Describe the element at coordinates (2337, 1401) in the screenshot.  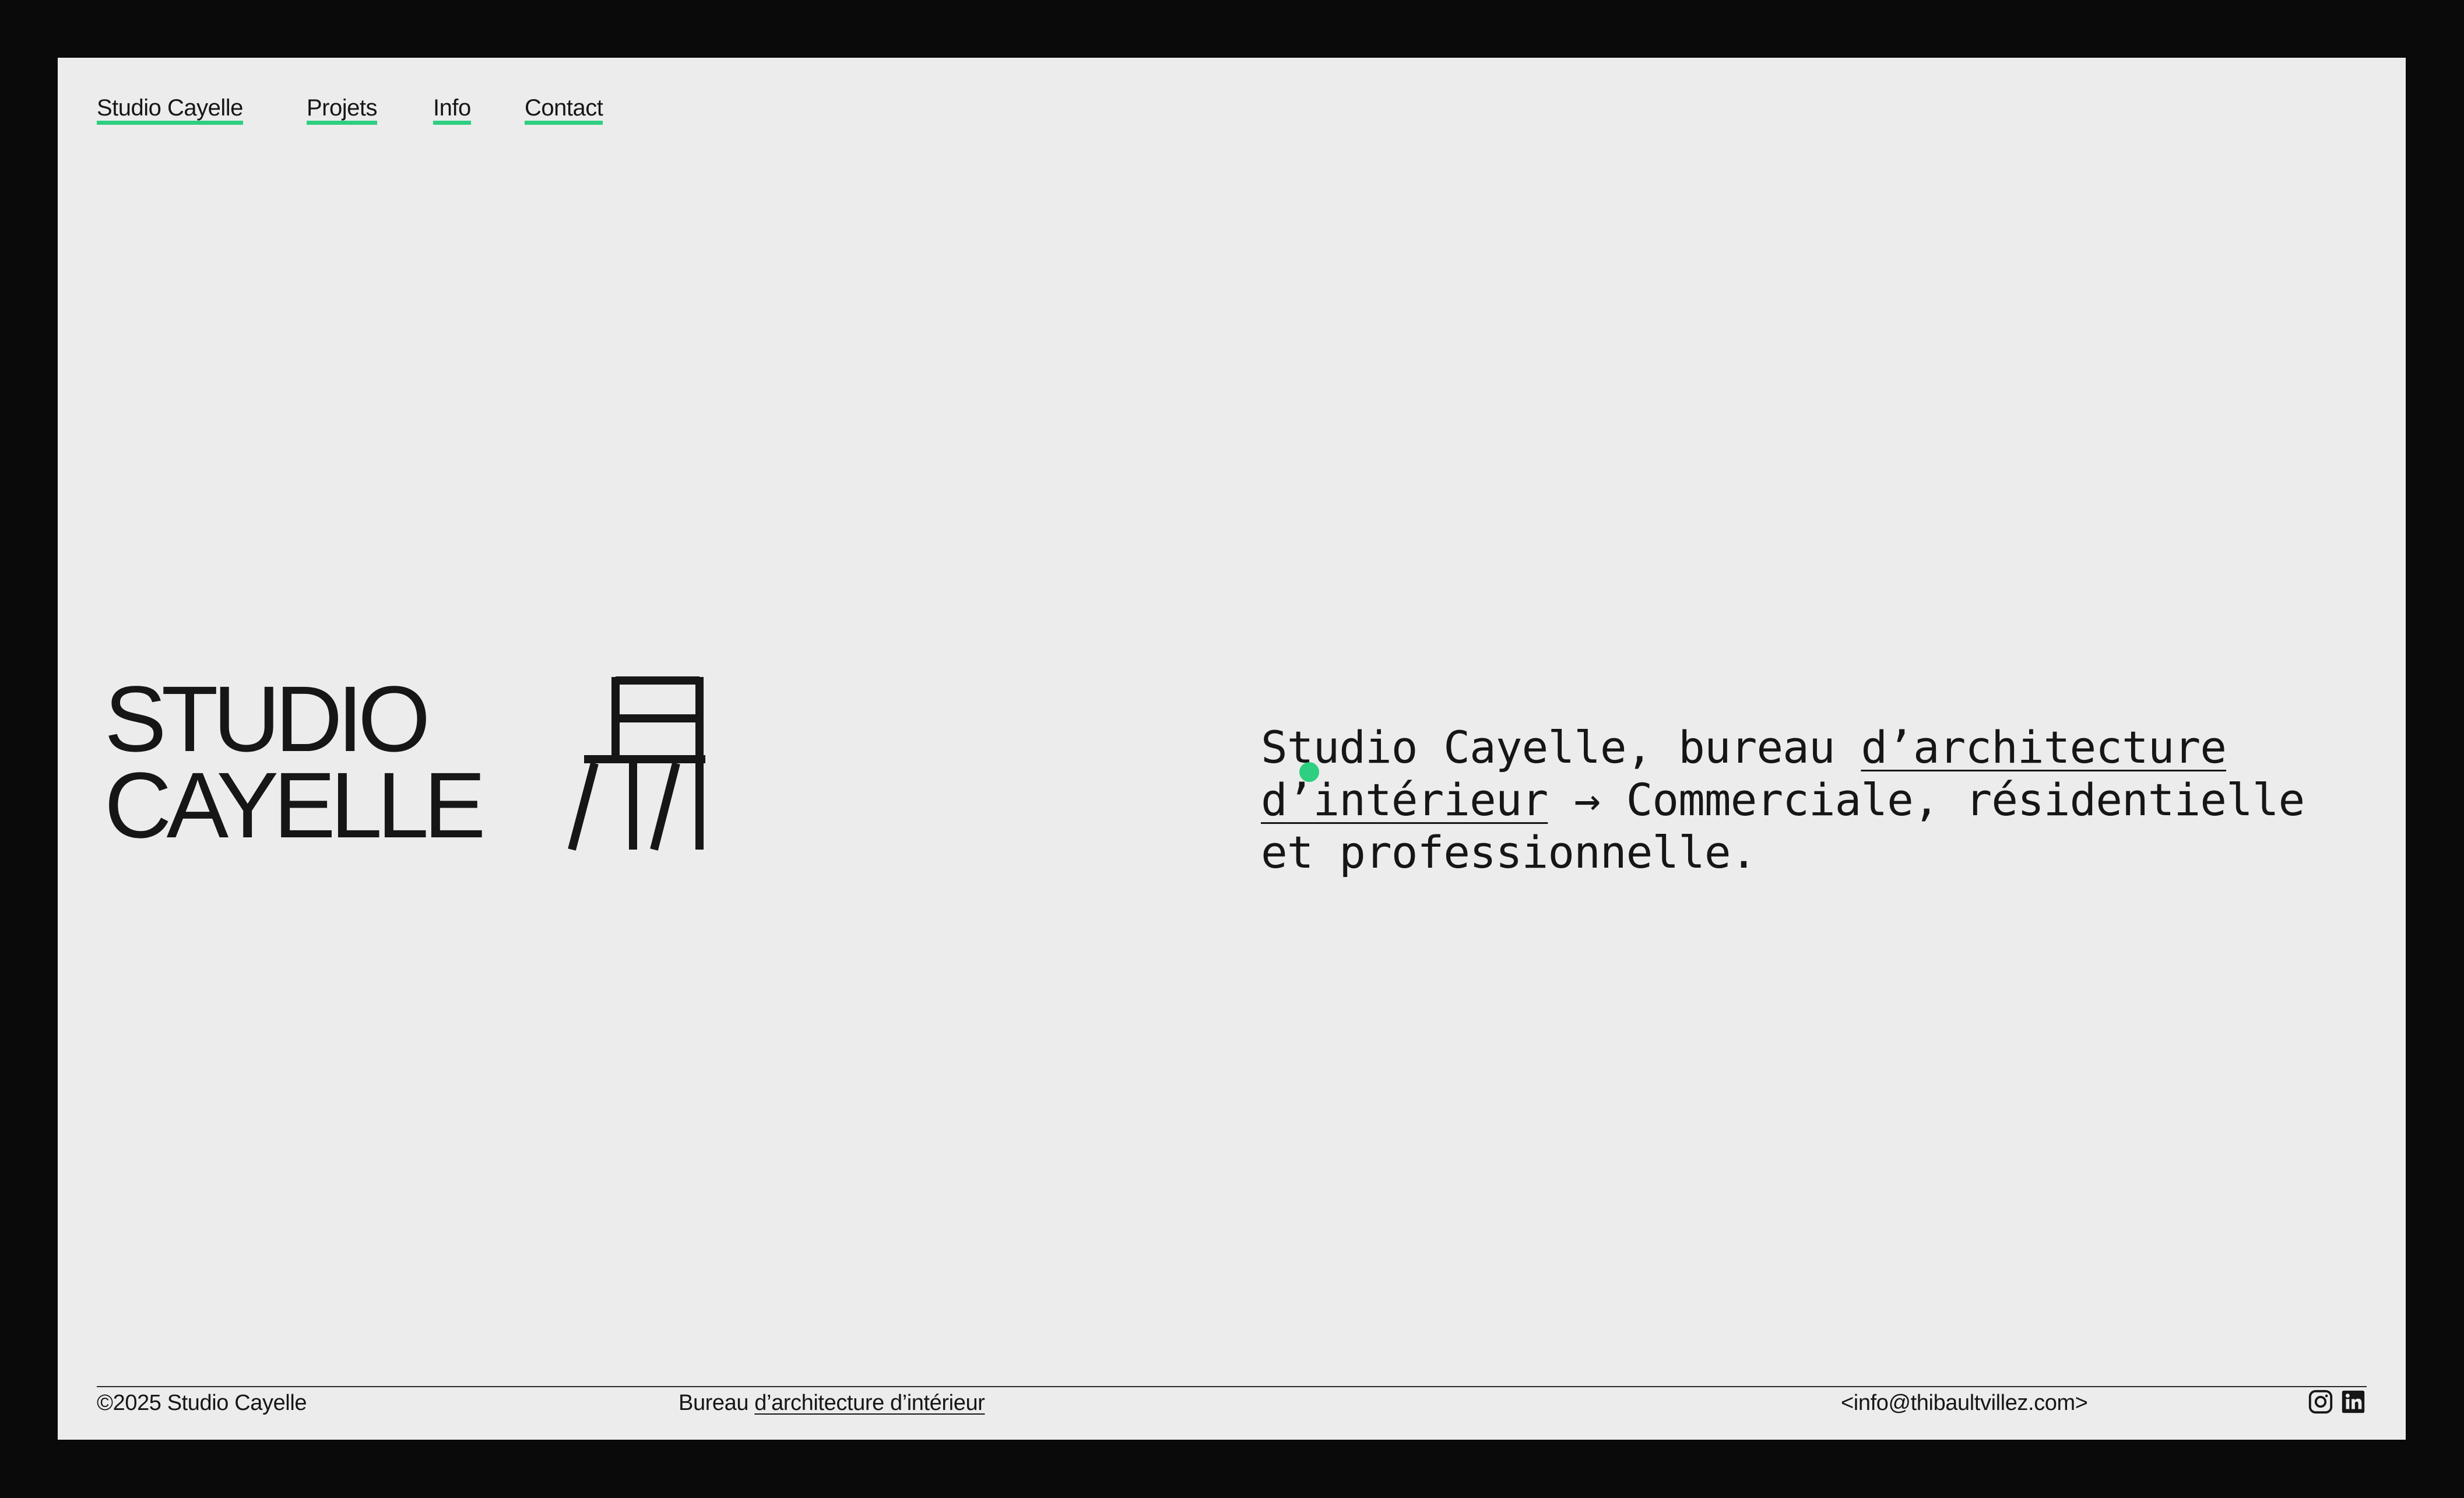
I see `social-links` at that location.